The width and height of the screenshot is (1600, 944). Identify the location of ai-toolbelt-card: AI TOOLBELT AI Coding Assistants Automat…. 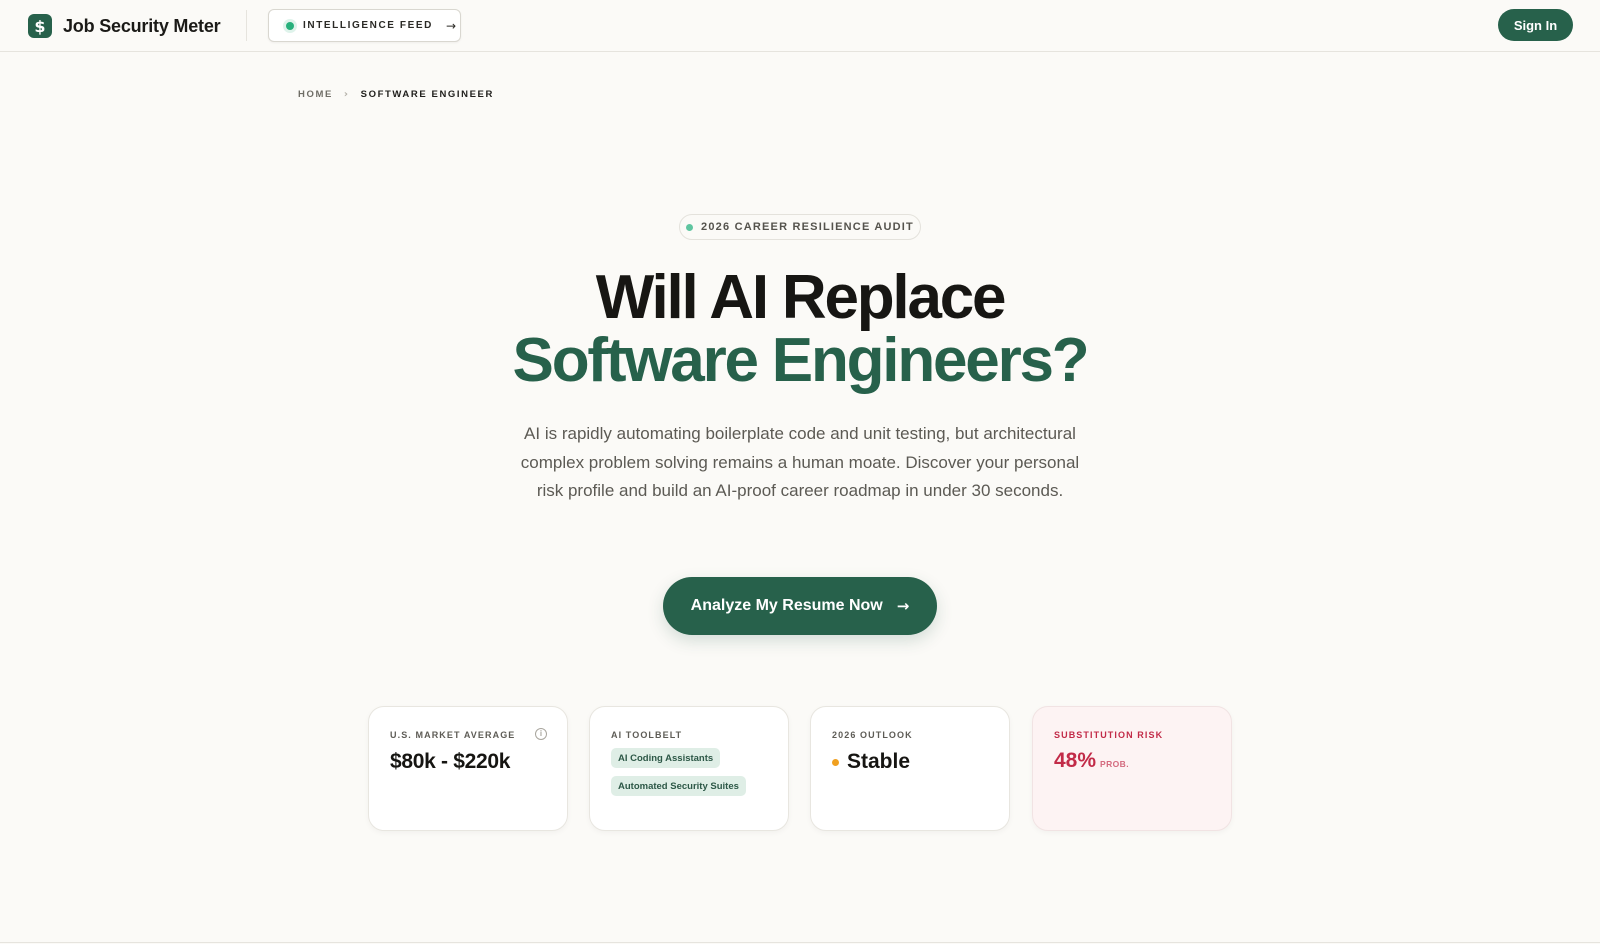
(689, 768).